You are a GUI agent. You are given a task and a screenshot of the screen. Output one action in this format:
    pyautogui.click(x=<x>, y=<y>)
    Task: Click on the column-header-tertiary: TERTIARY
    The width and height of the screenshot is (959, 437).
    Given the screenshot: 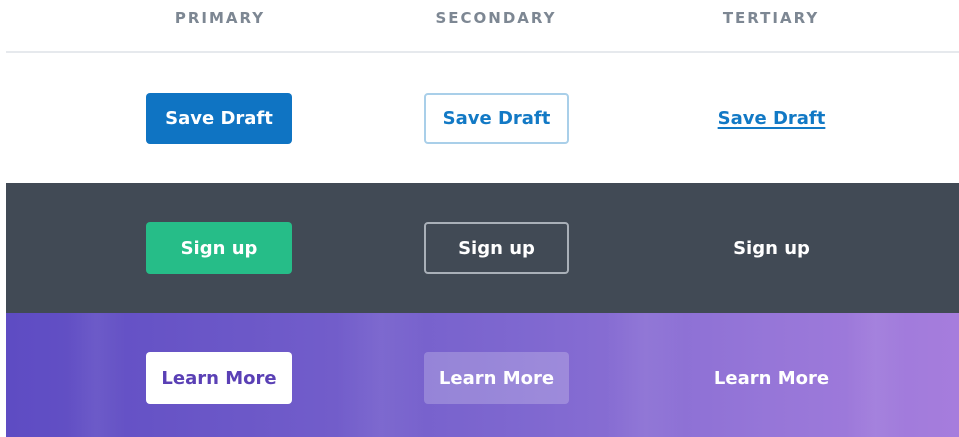 What is the action you would take?
    pyautogui.click(x=771, y=18)
    